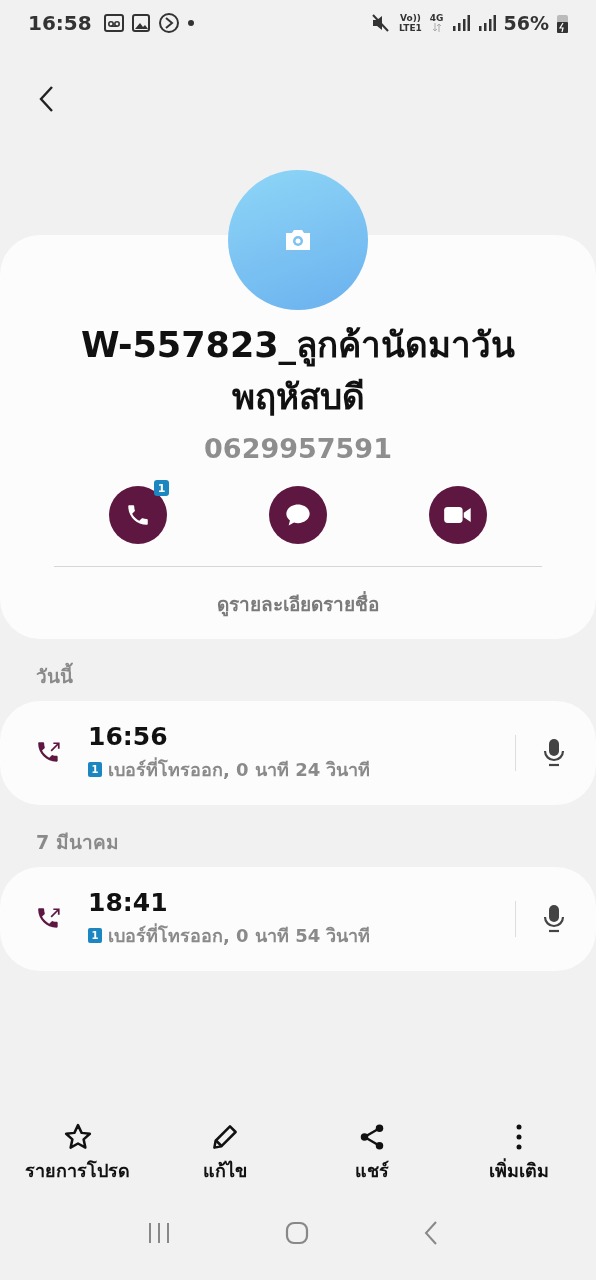 The image size is (596, 1280). Describe the element at coordinates (113, 22) in the screenshot. I see `voicemail-icon` at that location.